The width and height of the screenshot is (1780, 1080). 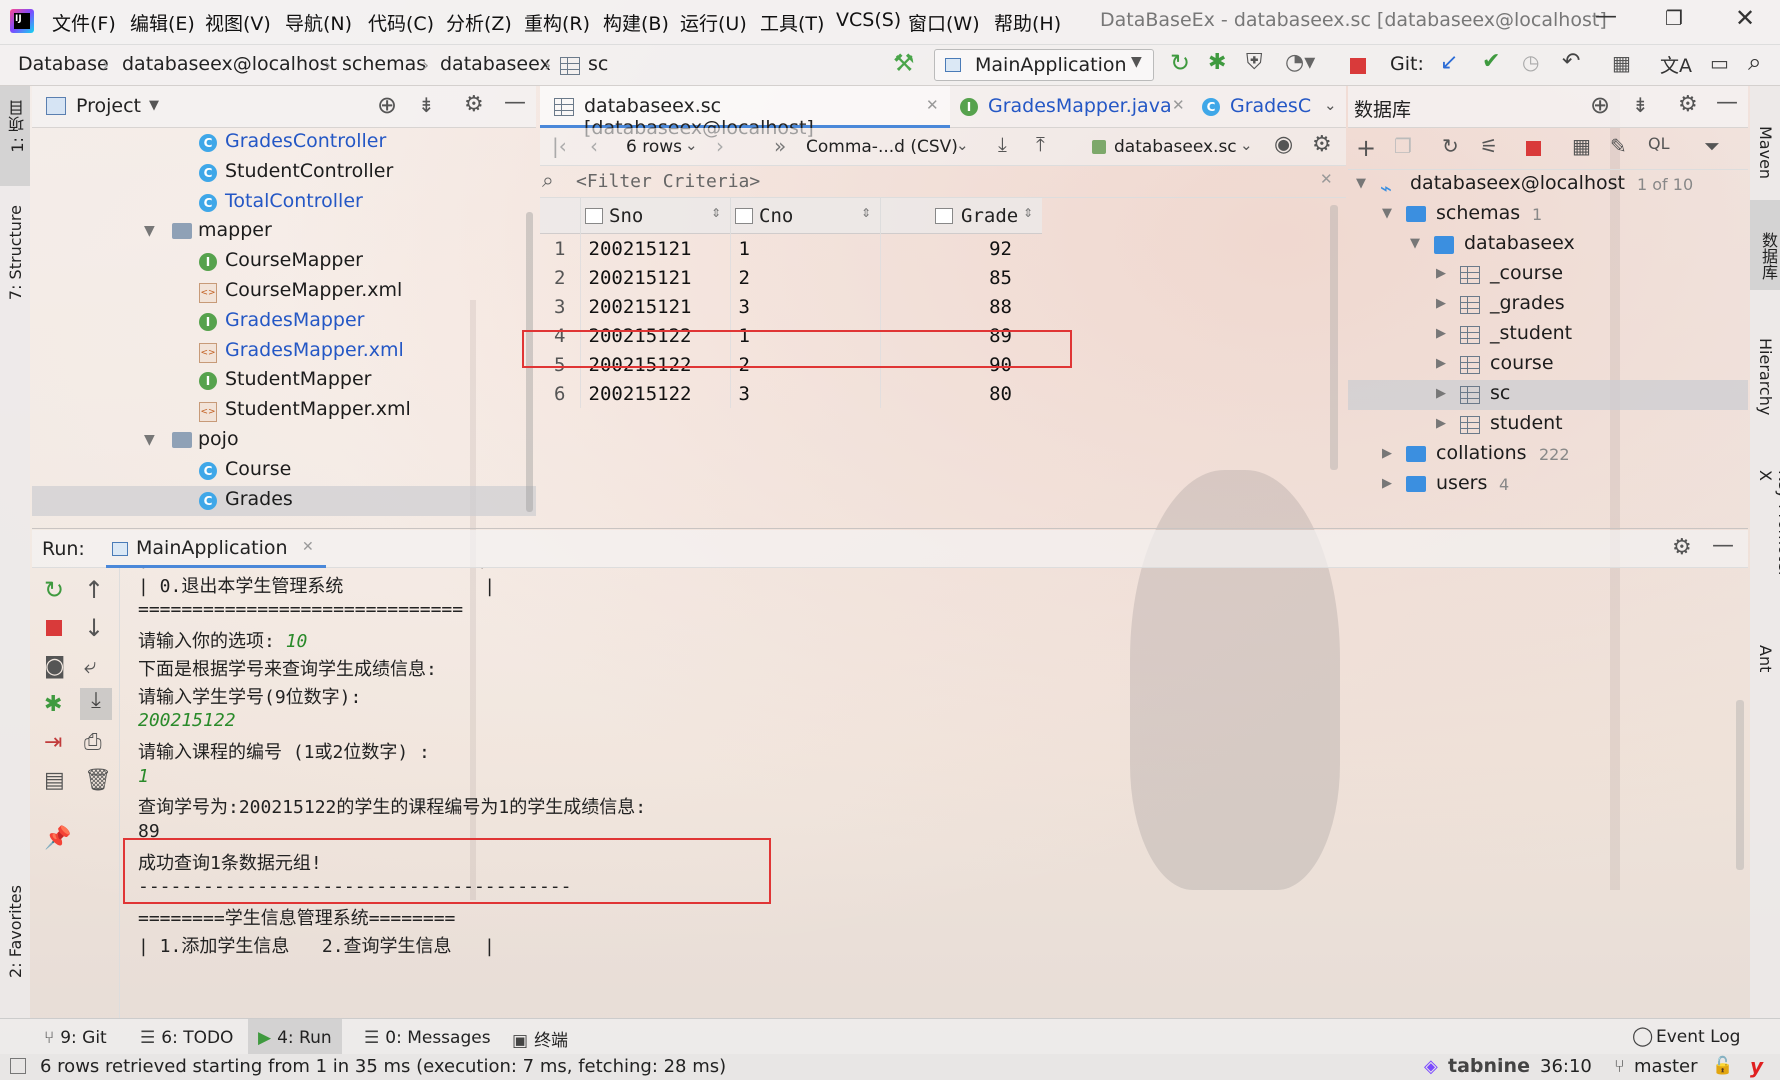 I want to click on query-console-icon: QL, so click(x=1659, y=143).